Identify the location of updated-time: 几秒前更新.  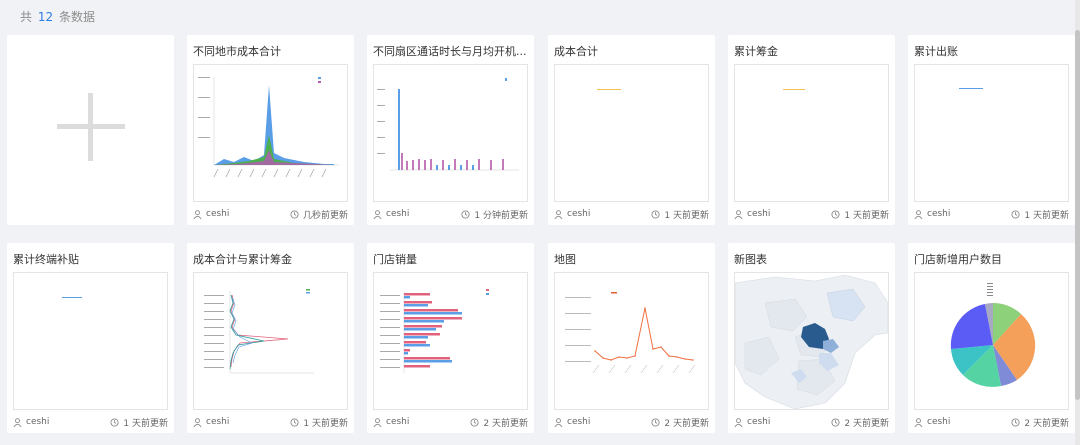
(325, 215).